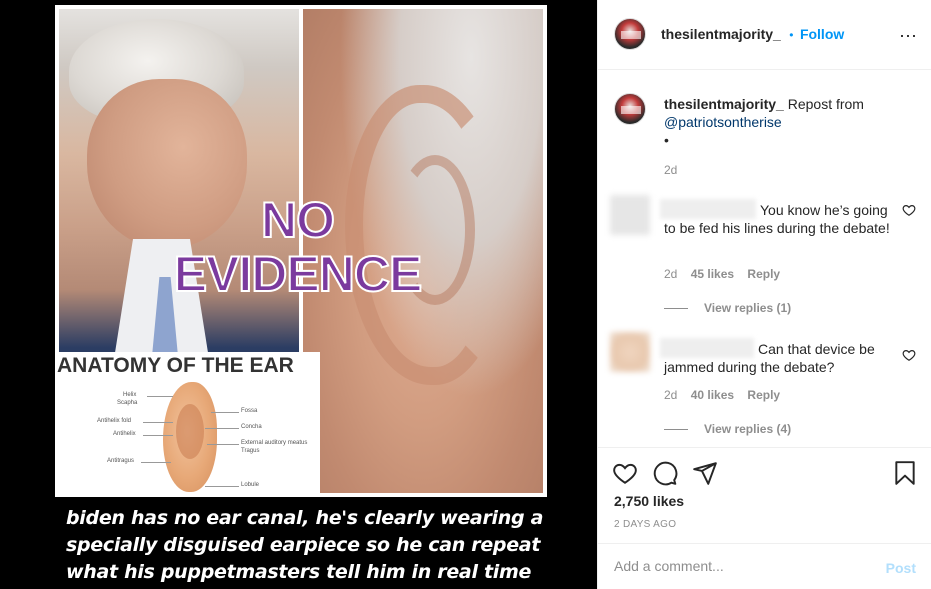 The width and height of the screenshot is (931, 589). Describe the element at coordinates (727, 429) in the screenshot. I see `view-replies-button: View replies (4)` at that location.